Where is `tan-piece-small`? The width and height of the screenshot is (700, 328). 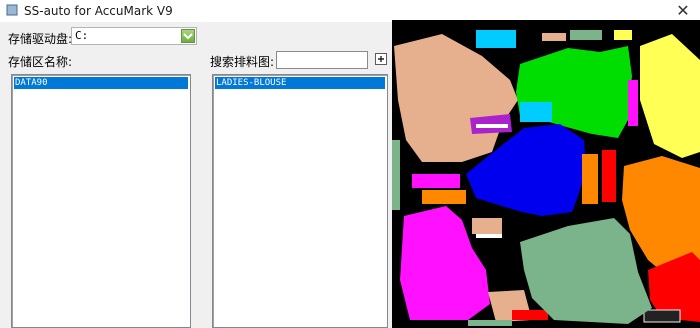 tan-piece-small is located at coordinates (487, 226).